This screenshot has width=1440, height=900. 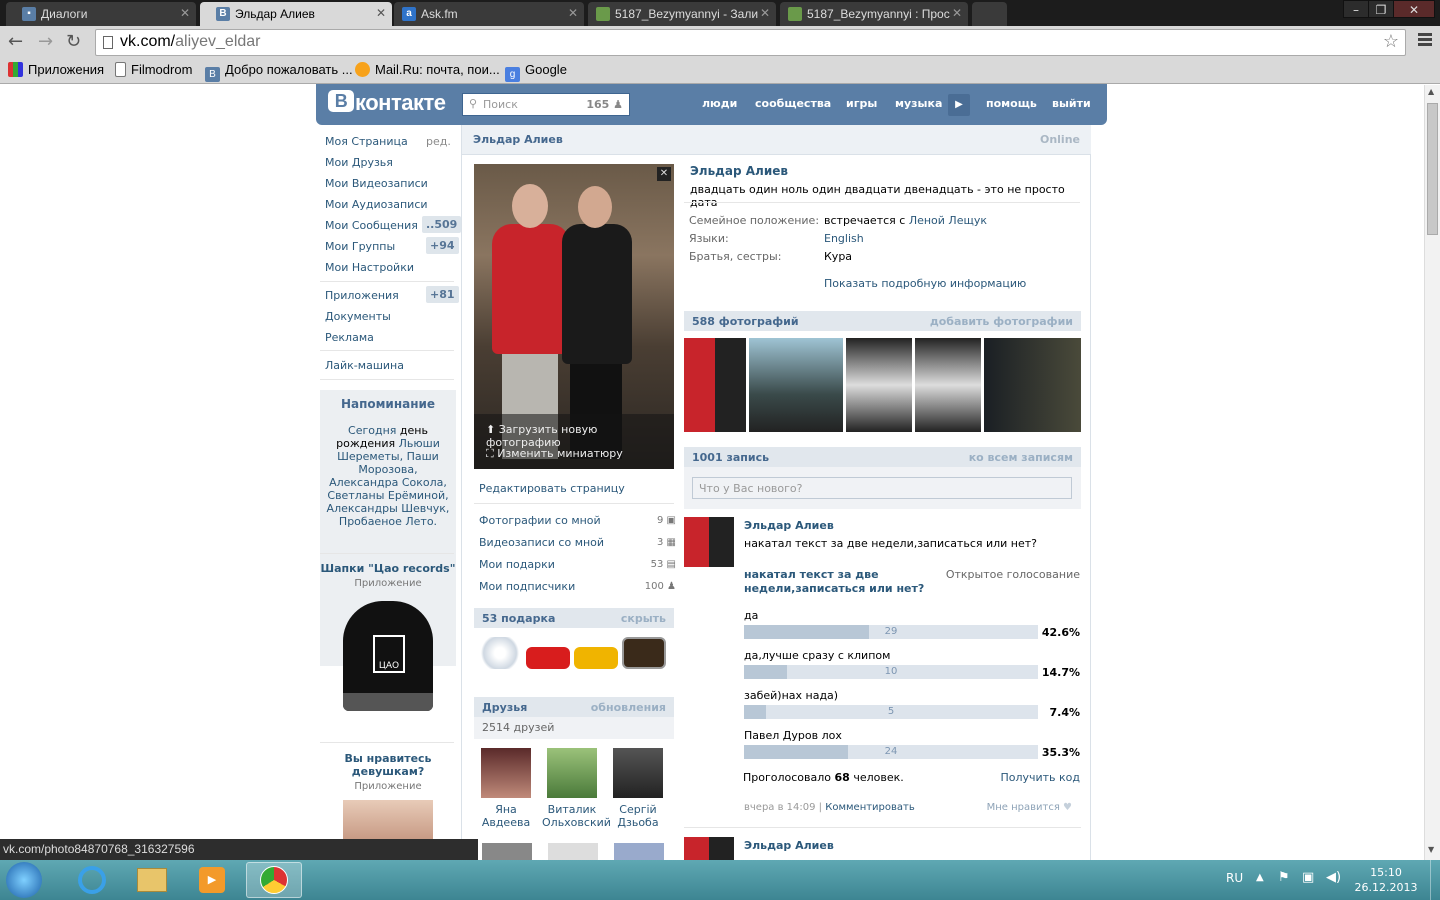 I want to click on sidebar-item-messages: Мои Сообщения, so click(x=371, y=225).